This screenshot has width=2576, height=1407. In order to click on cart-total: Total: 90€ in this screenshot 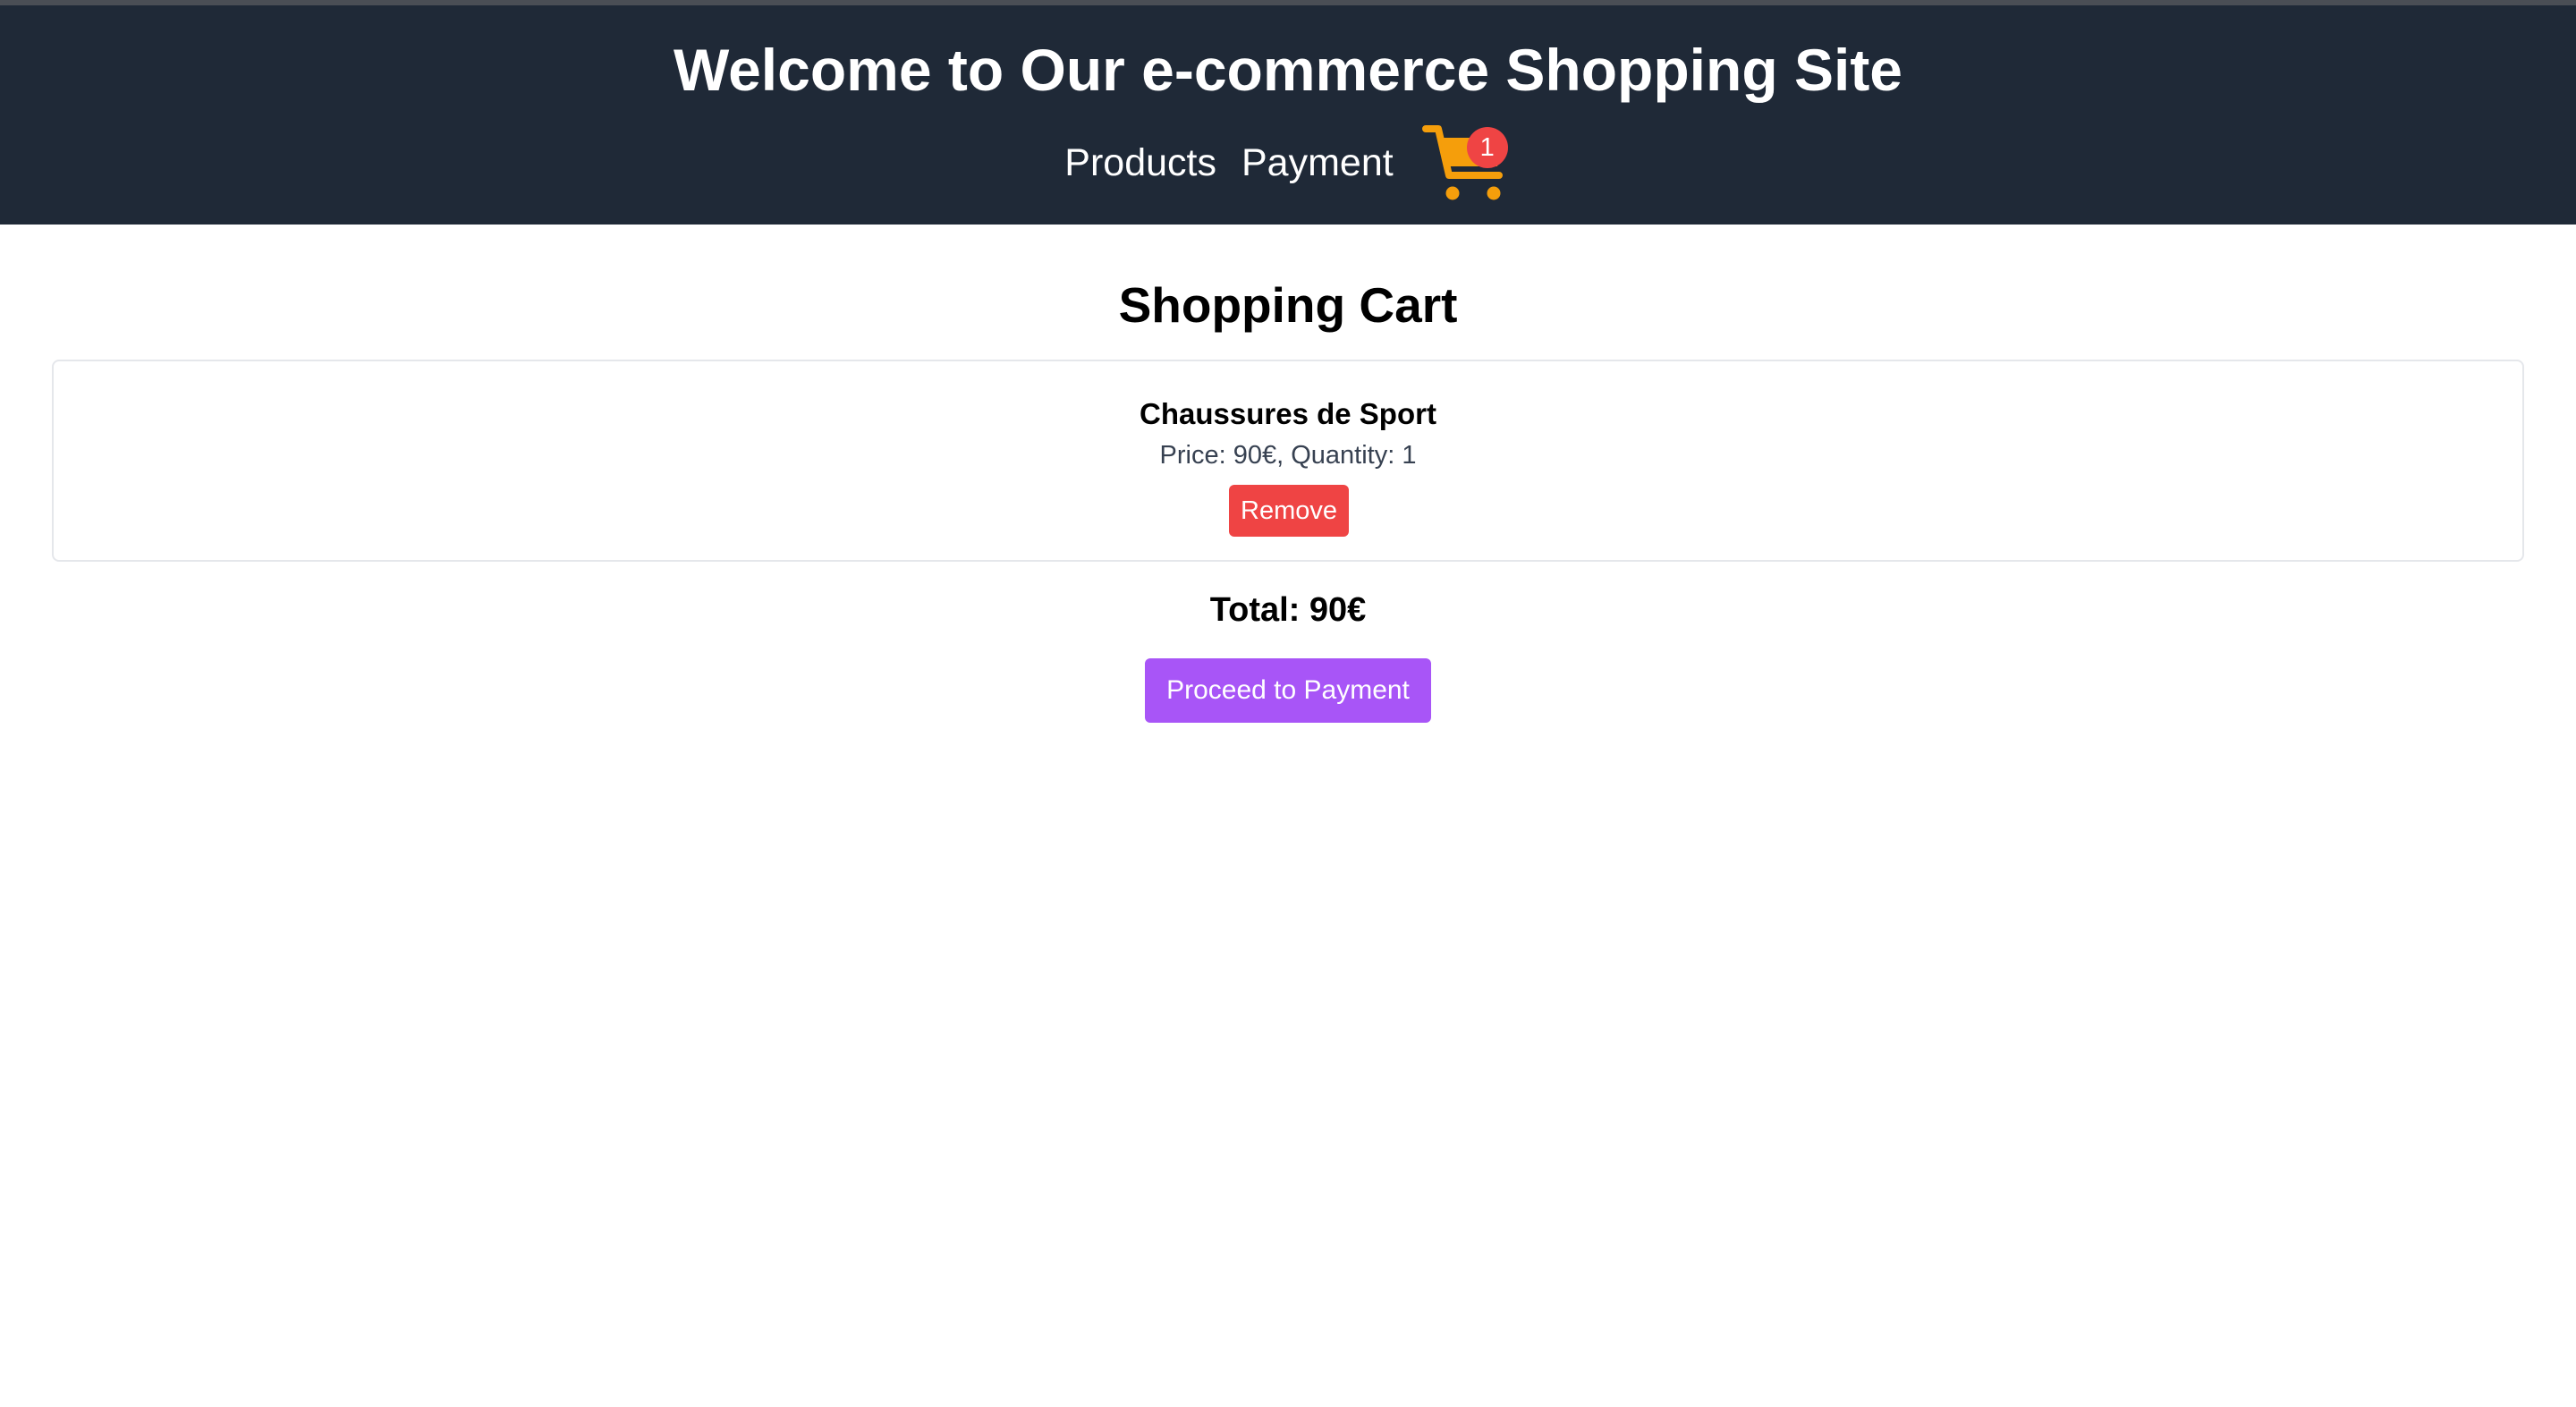, I will do `click(1288, 610)`.